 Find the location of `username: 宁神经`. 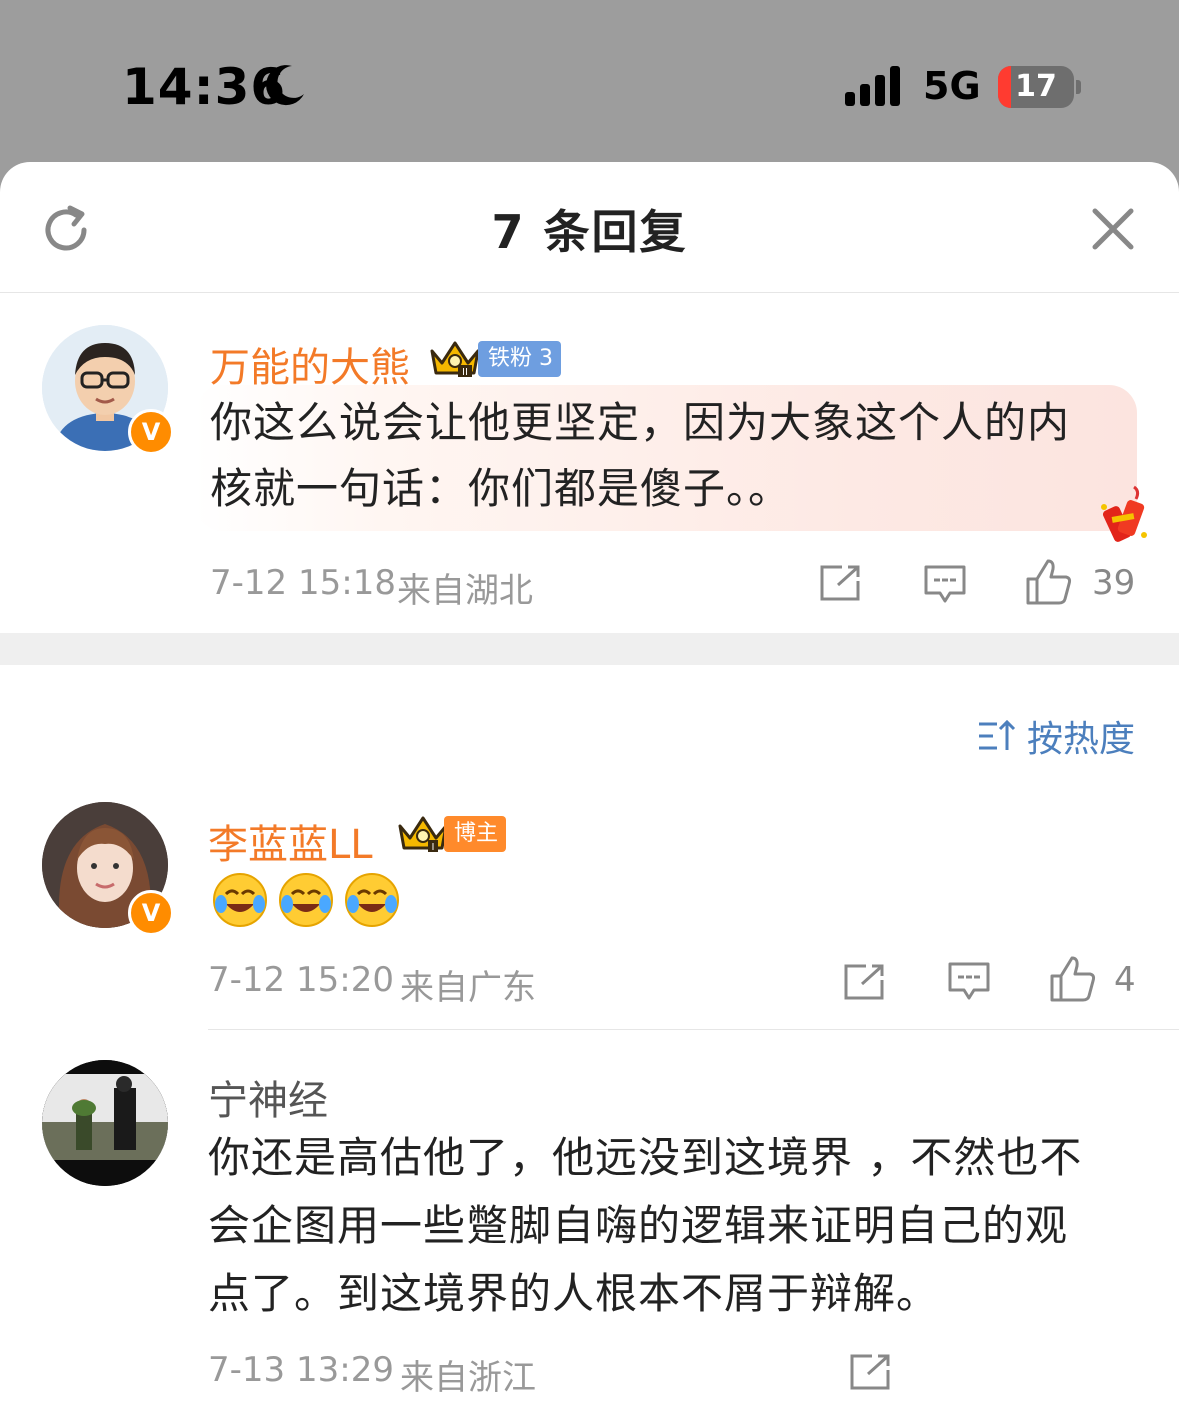

username: 宁神经 is located at coordinates (268, 1097).